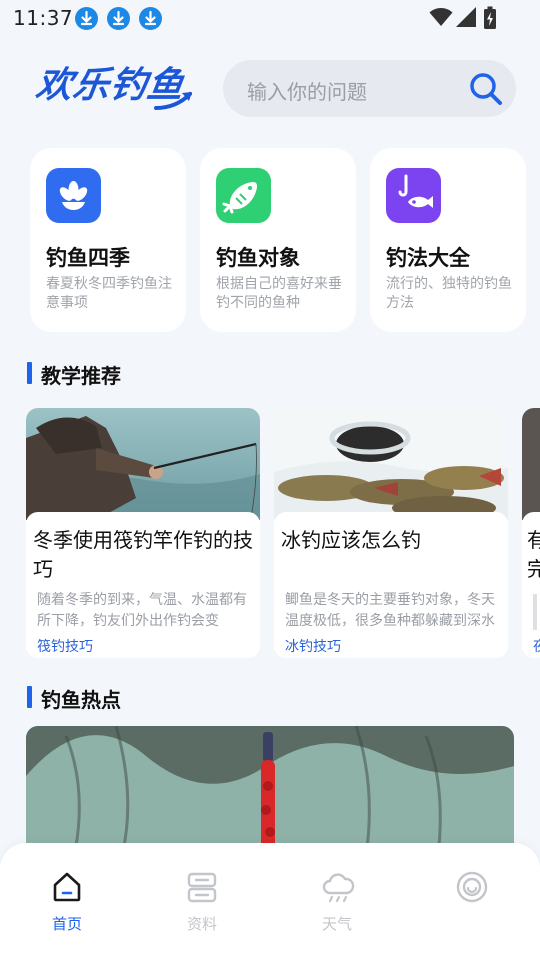  What do you see at coordinates (428, 258) in the screenshot?
I see `category-title: 钓法大全` at bounding box center [428, 258].